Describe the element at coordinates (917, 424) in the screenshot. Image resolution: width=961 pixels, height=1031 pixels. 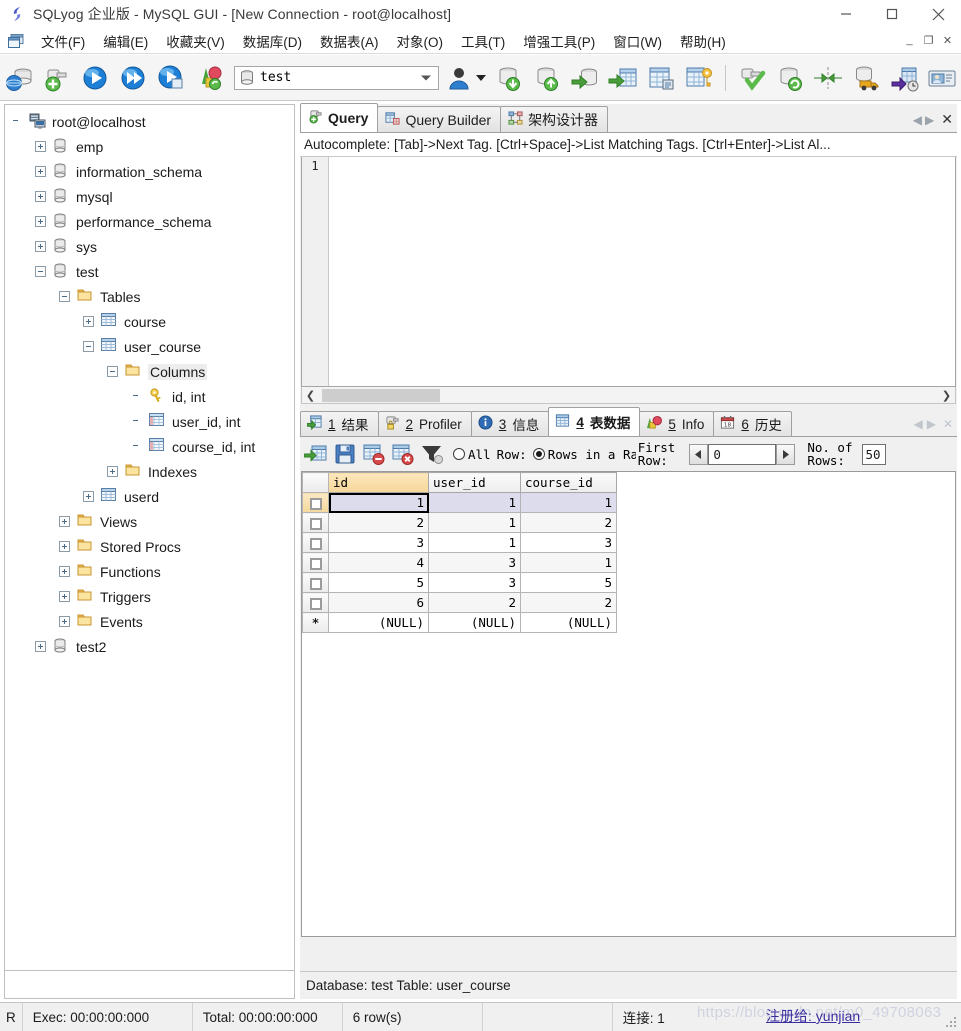
I see `result-tab-prev-icon: ◀` at that location.